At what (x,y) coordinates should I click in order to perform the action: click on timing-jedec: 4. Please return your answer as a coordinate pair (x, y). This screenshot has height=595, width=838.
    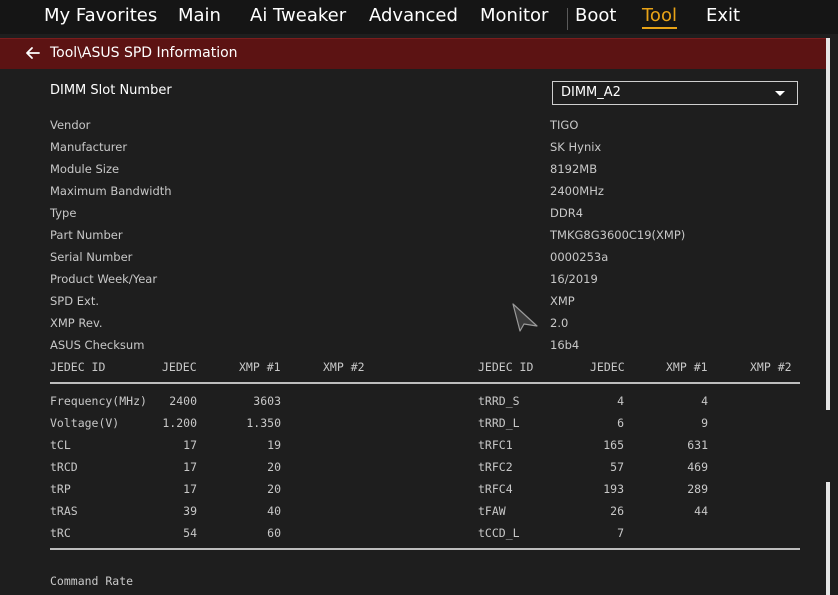
    Looking at the image, I should click on (620, 401).